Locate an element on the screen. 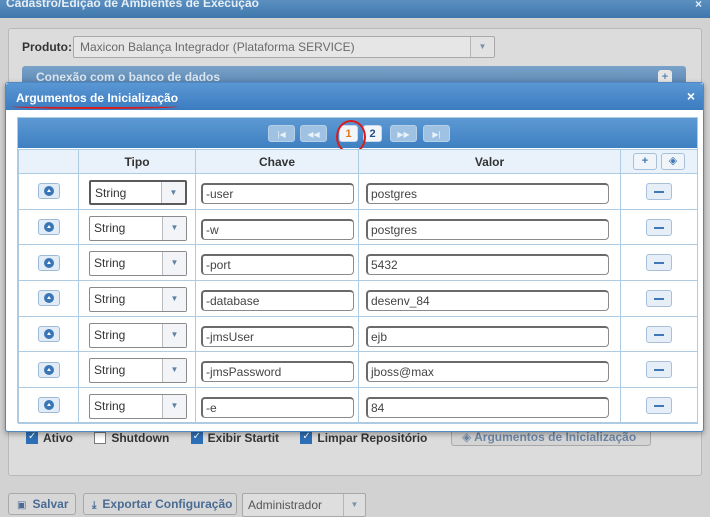  table-row: String ▼ -jmsUser ejb is located at coordinates (358, 334).